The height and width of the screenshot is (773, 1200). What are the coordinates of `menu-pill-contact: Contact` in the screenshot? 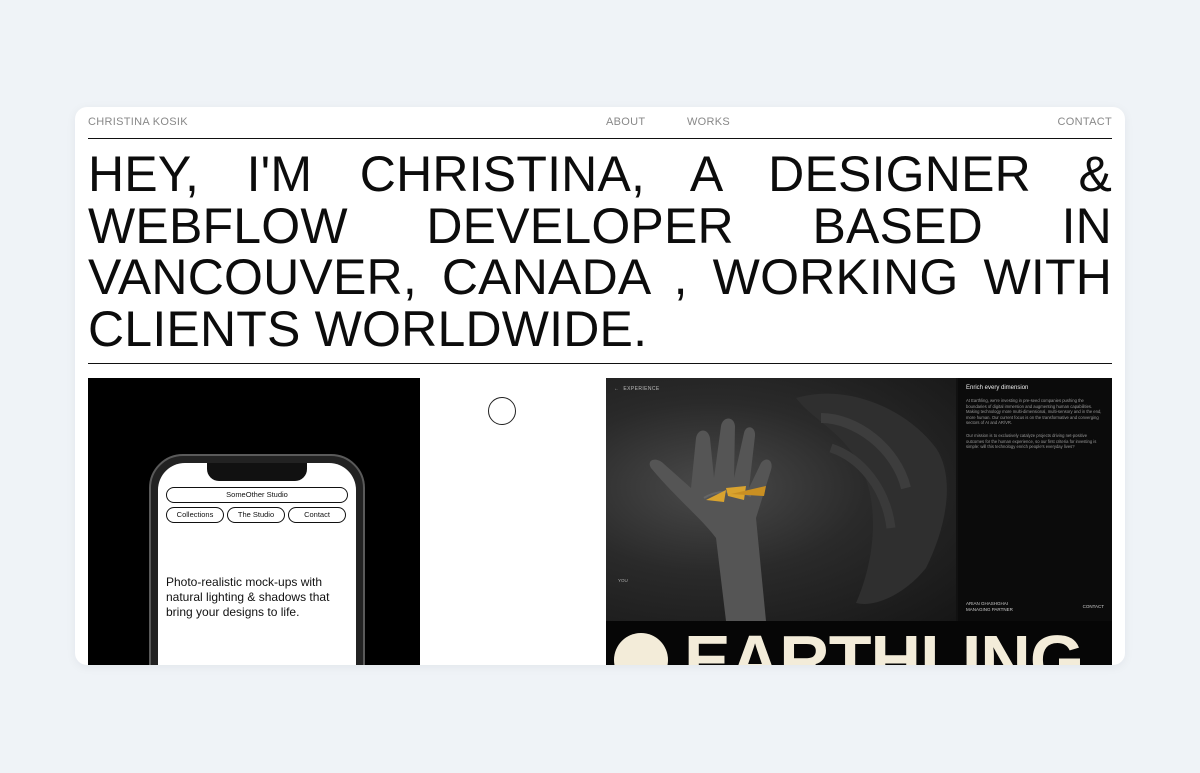 It's located at (317, 515).